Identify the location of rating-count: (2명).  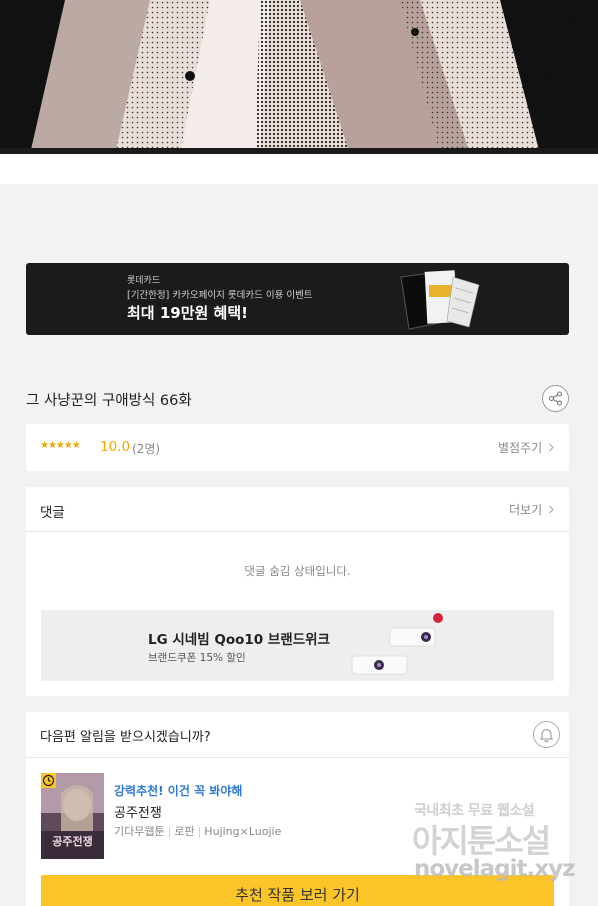
(146, 449).